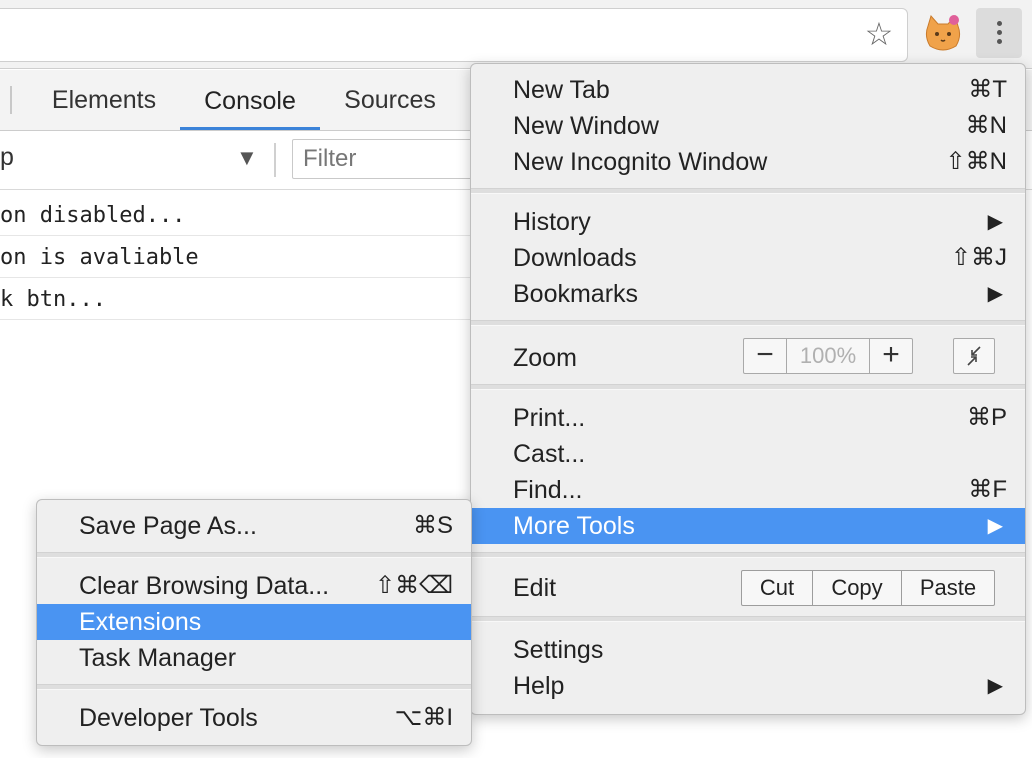  What do you see at coordinates (558, 650) in the screenshot?
I see `menu-item-label: Settings` at bounding box center [558, 650].